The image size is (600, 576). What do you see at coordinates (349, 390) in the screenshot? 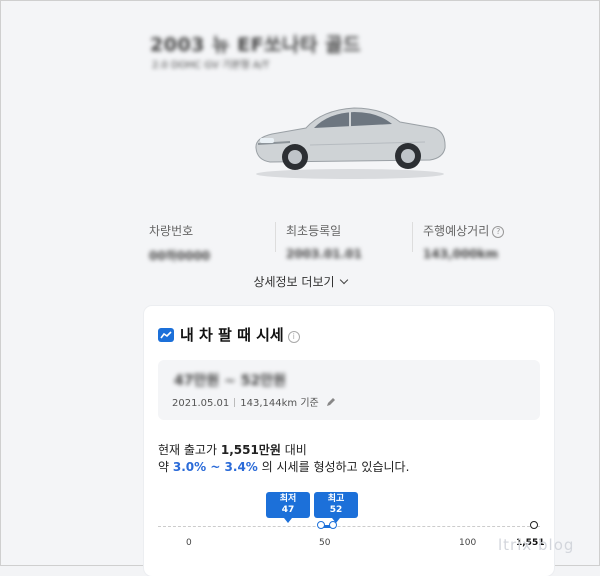
I see `price-box: 47만원 ~ 52만원 2021.05.01 143,144km 기준` at bounding box center [349, 390].